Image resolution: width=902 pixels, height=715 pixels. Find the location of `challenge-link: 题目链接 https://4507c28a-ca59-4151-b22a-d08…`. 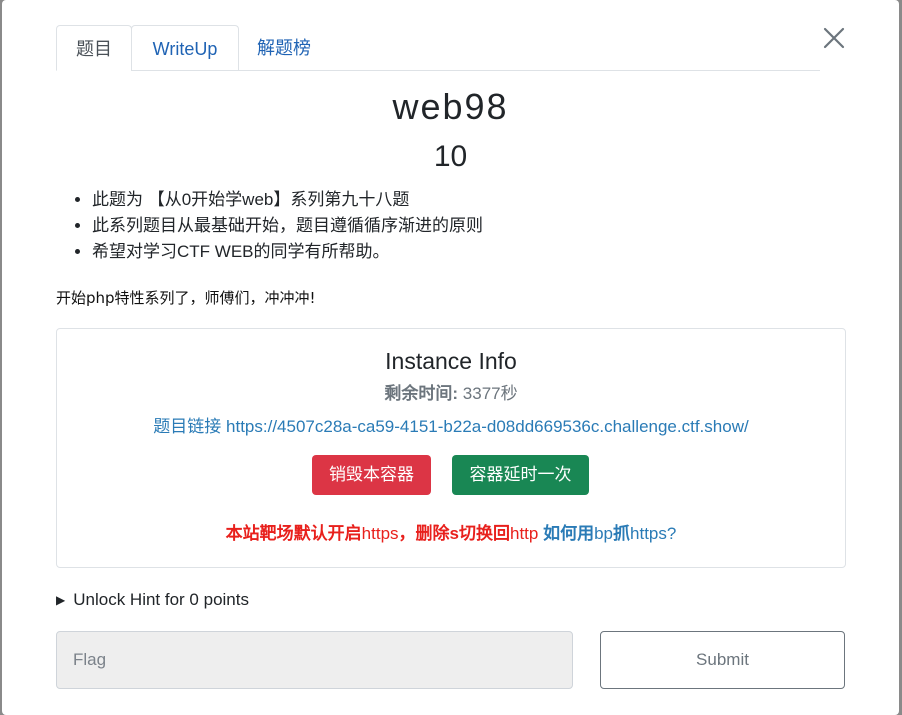

challenge-link: 题目链接 https://4507c28a-ca59-4151-b22a-d08… is located at coordinates (451, 424).